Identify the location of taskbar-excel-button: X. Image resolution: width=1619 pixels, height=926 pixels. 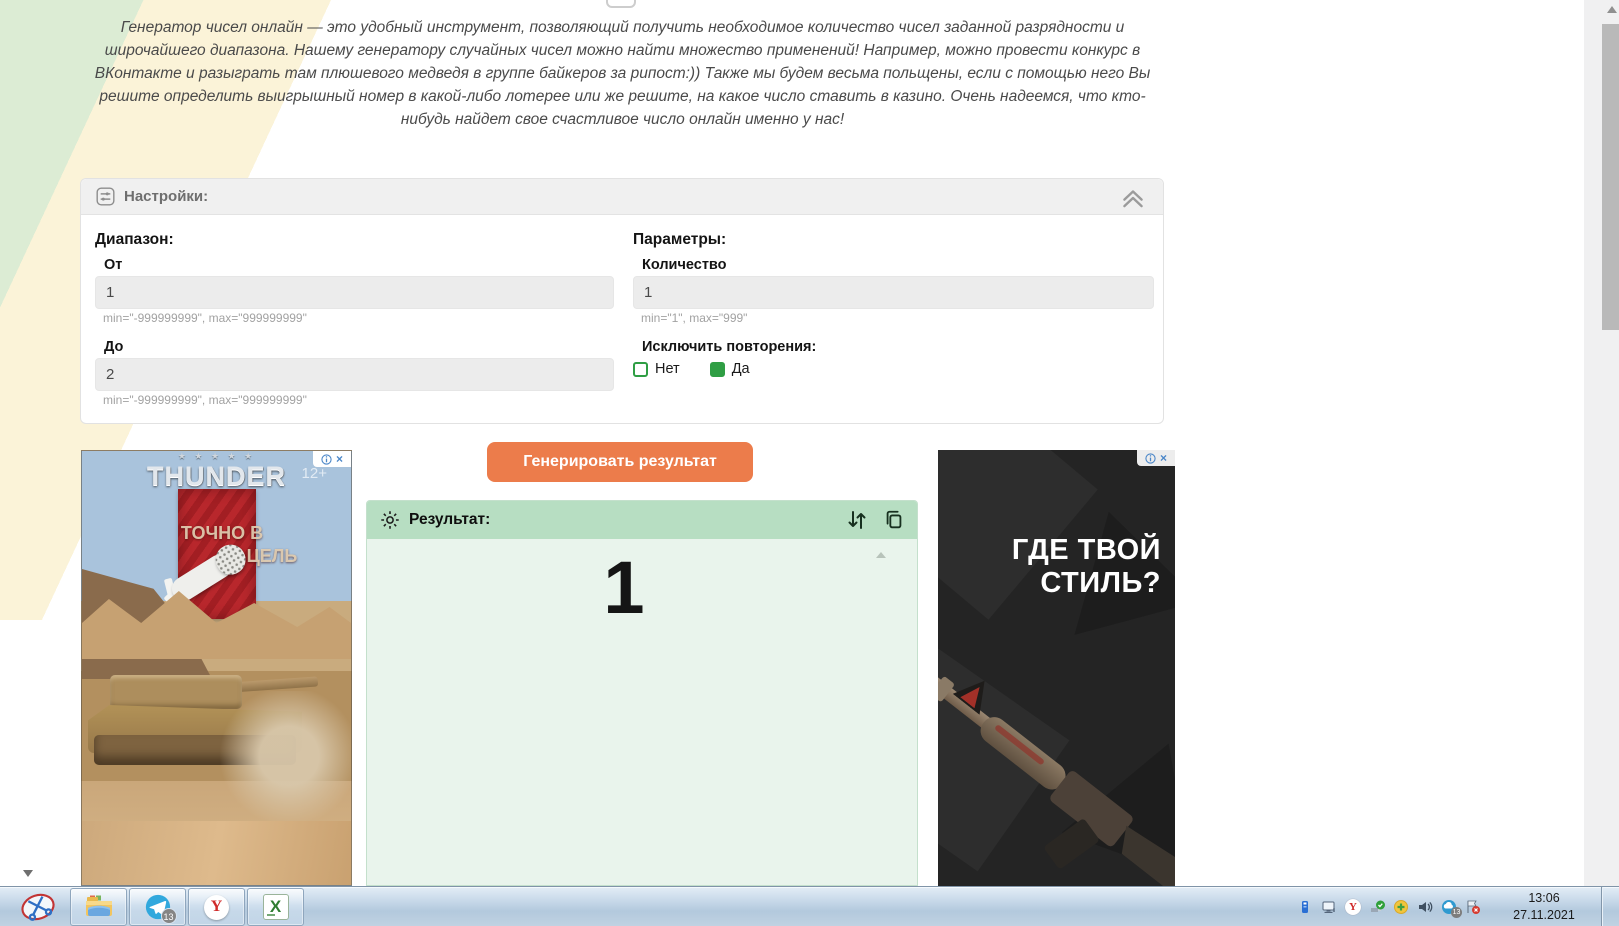
(275, 907).